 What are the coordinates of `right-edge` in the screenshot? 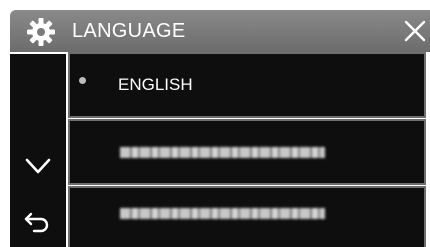 It's located at (428, 149).